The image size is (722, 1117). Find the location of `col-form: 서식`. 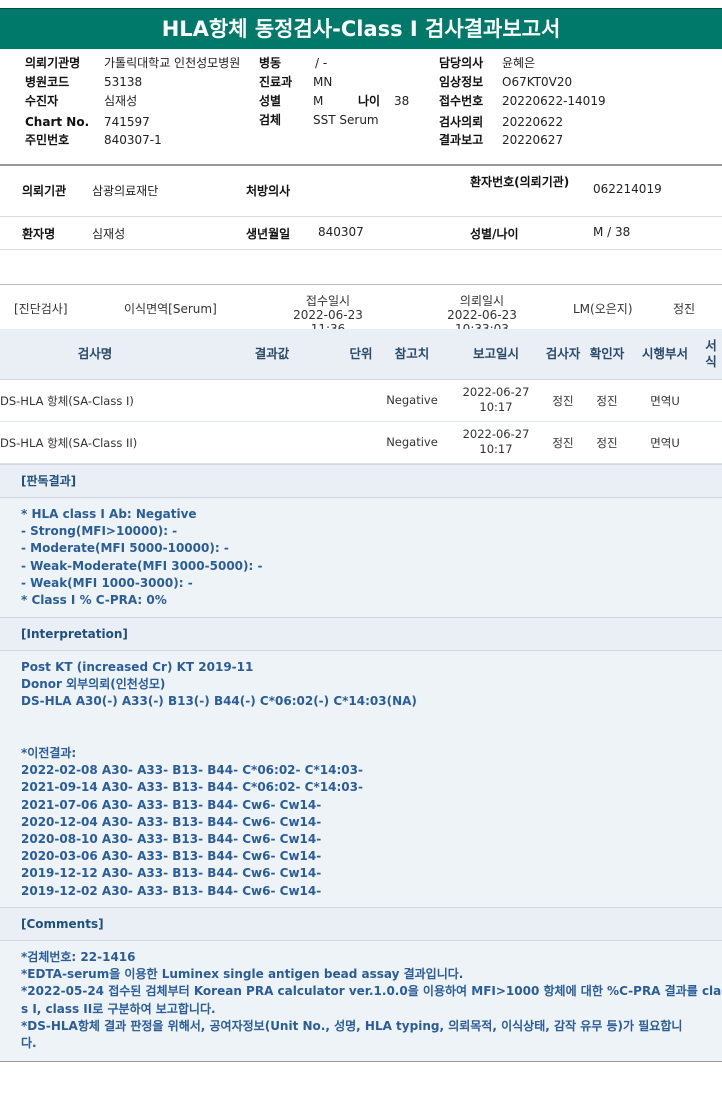

col-form: 서식 is located at coordinates (711, 353).